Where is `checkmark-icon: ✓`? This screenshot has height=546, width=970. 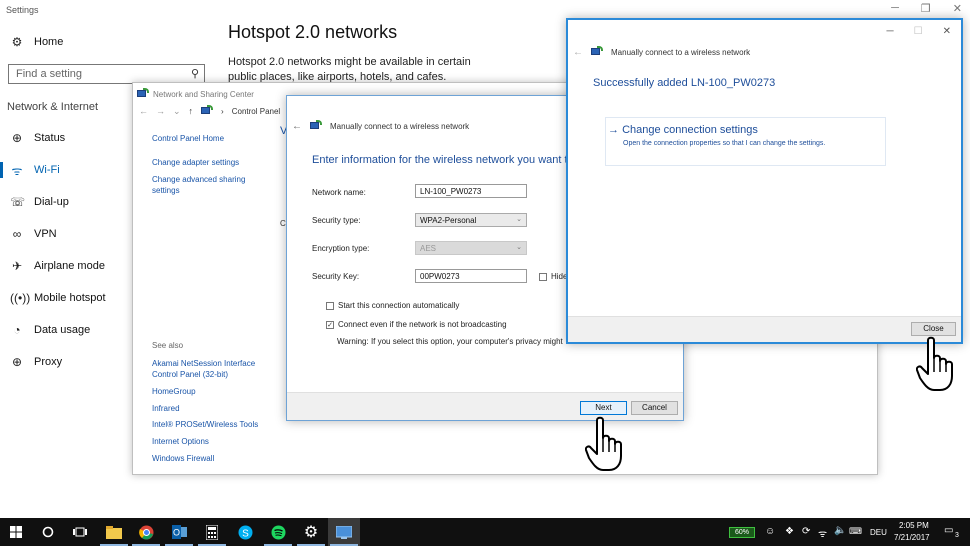
checkmark-icon: ✓ is located at coordinates (330, 324).